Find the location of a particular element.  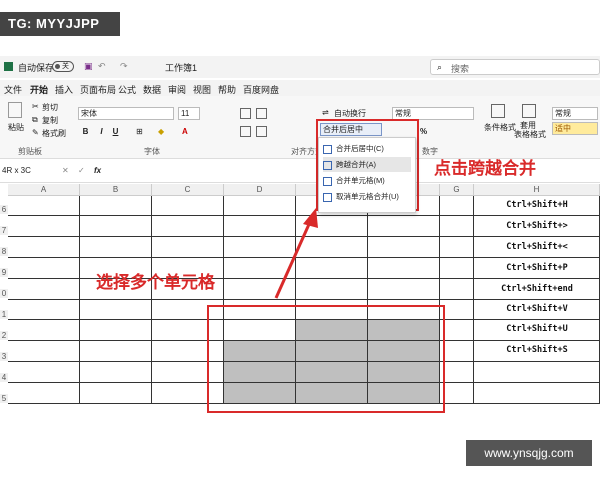

annotation-select-cells: 选择多个单元格 is located at coordinates (155, 282).